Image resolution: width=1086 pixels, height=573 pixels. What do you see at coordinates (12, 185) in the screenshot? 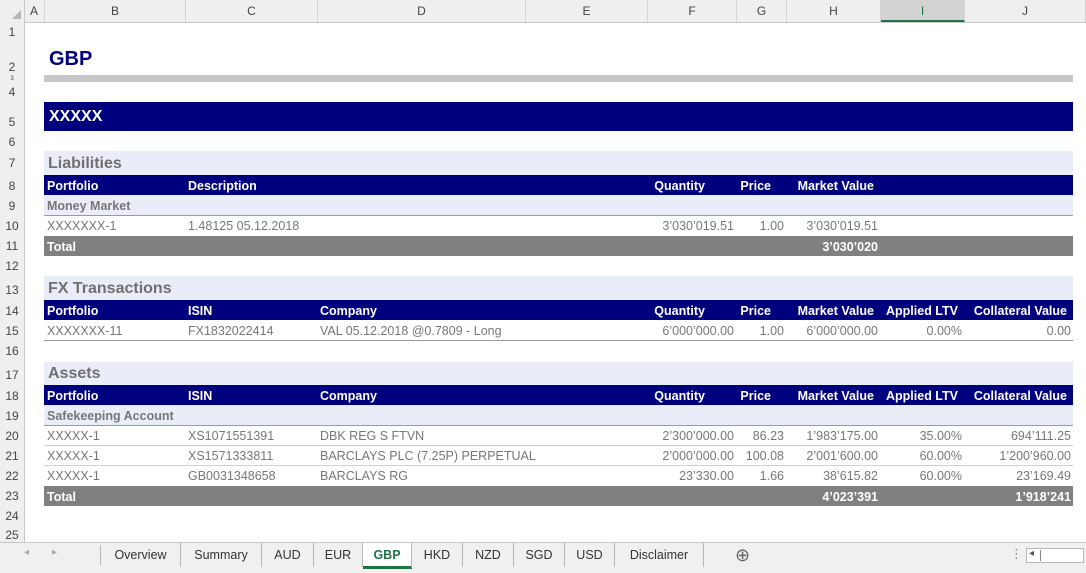
I see `row-header: 8` at bounding box center [12, 185].